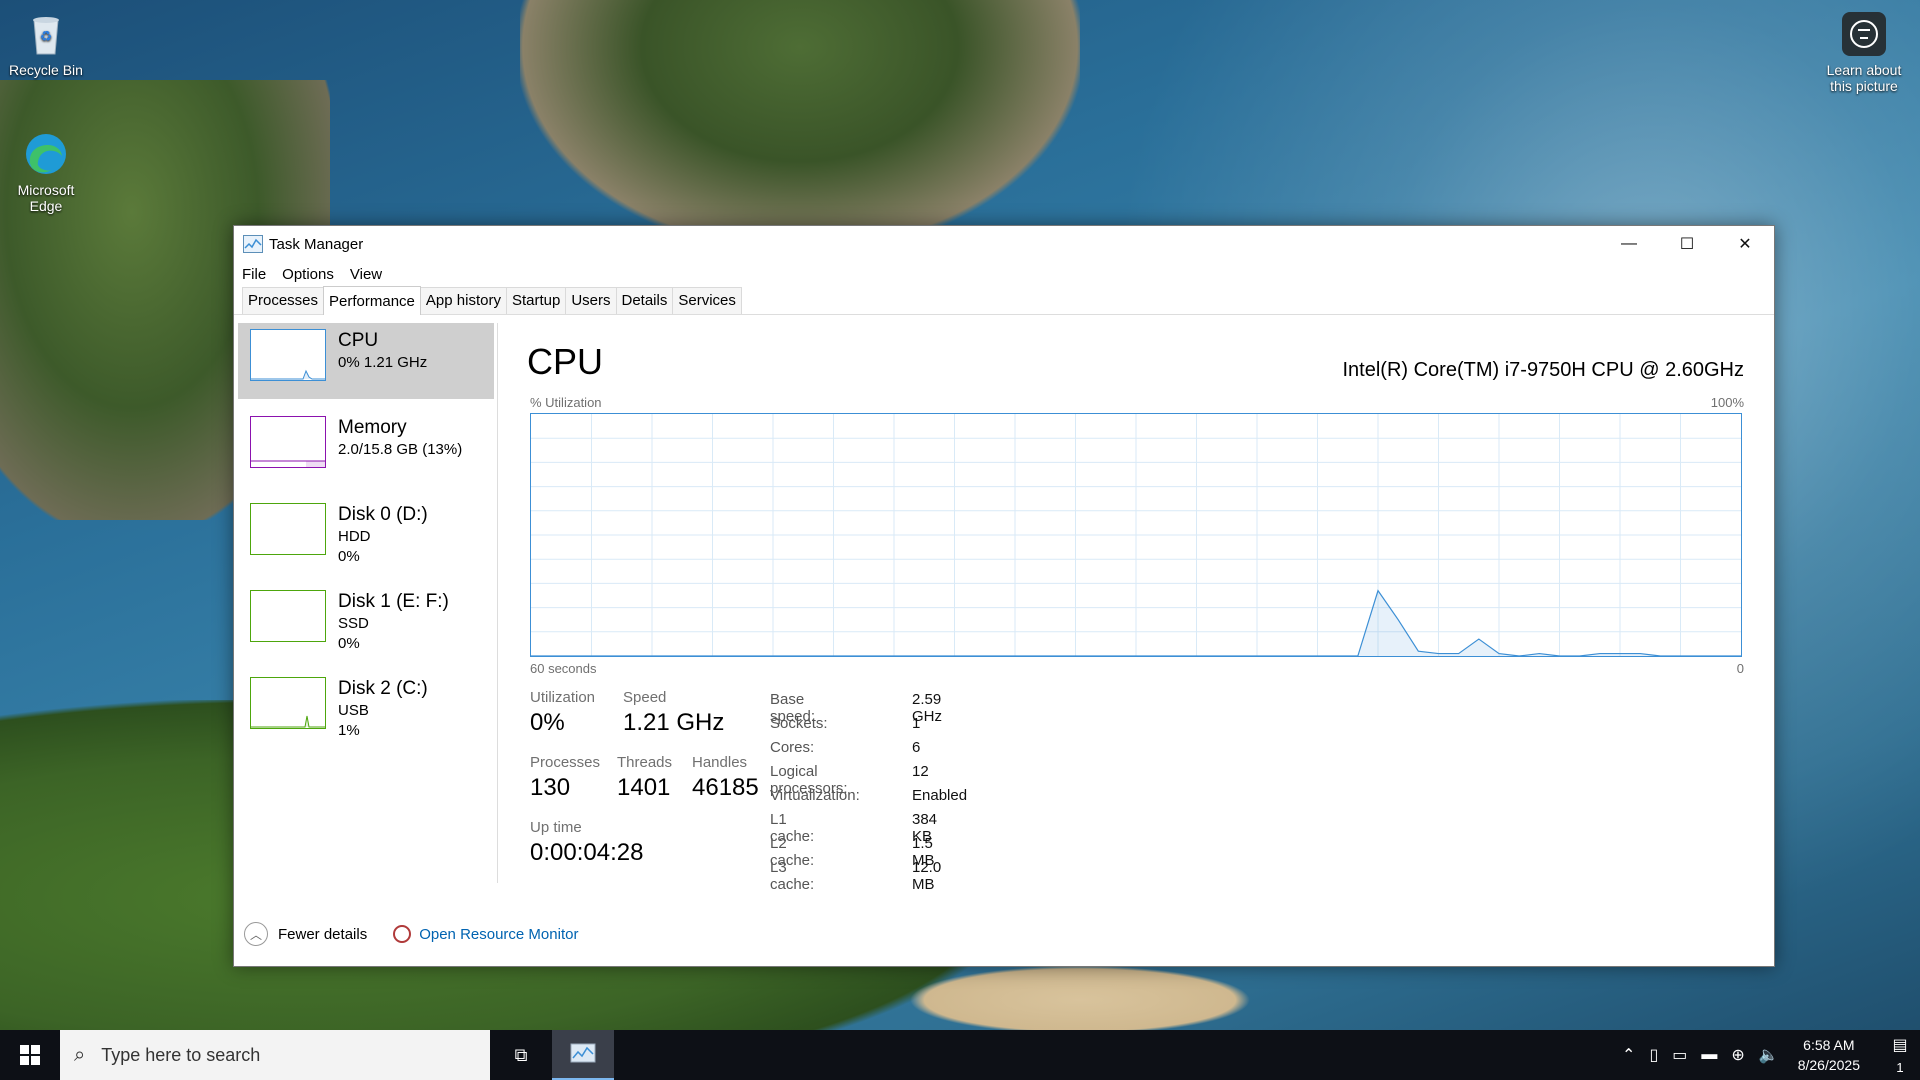 This screenshot has width=1920, height=1080. Describe the element at coordinates (720, 762) in the screenshot. I see `handles-label: Handles` at that location.